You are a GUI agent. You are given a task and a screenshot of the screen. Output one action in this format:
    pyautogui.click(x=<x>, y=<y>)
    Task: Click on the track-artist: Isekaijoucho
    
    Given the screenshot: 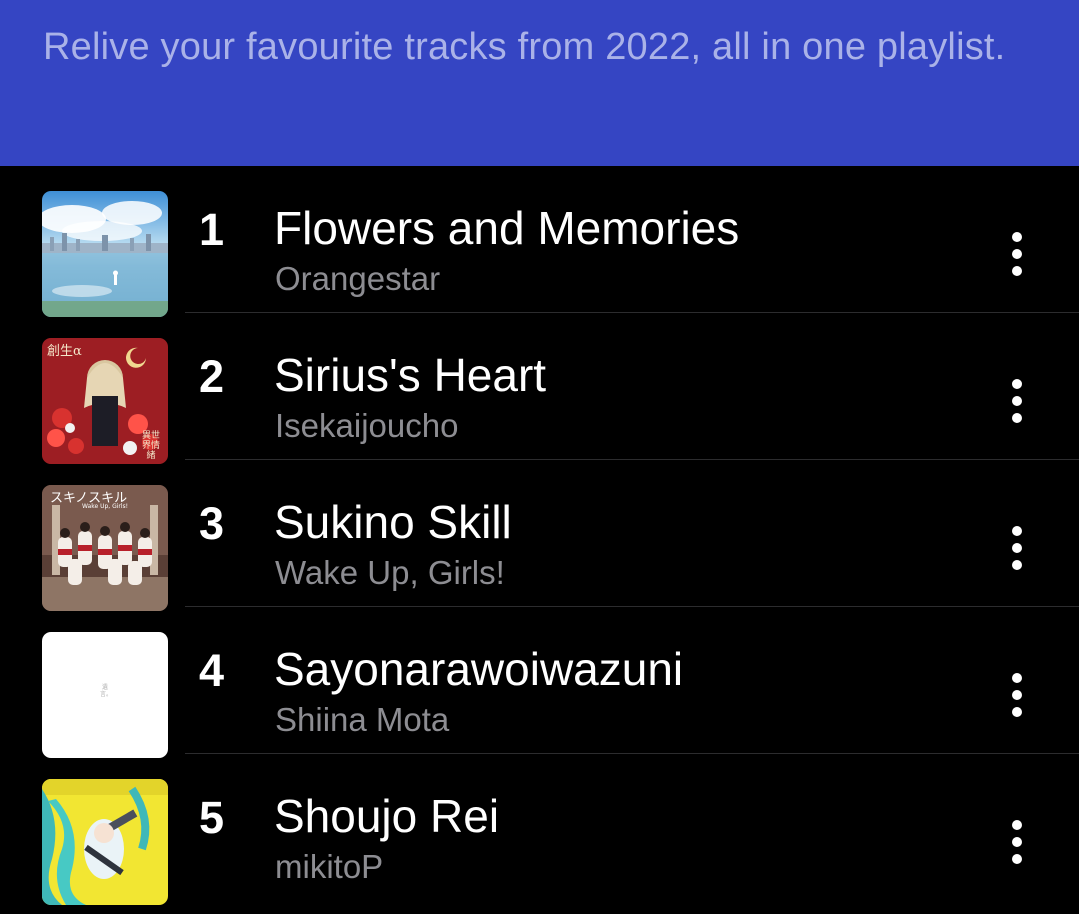 What is the action you would take?
    pyautogui.click(x=367, y=425)
    